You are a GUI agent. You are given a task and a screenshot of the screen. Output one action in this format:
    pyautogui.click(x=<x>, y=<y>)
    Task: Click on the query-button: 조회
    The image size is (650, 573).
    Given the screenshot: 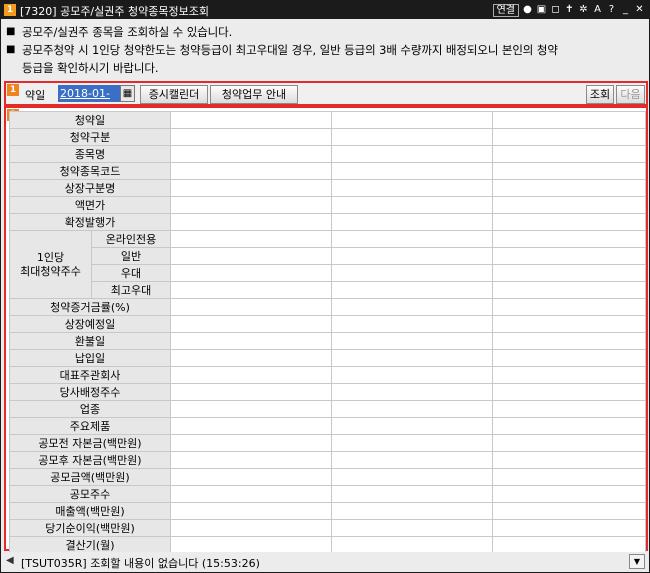 What is the action you would take?
    pyautogui.click(x=600, y=94)
    